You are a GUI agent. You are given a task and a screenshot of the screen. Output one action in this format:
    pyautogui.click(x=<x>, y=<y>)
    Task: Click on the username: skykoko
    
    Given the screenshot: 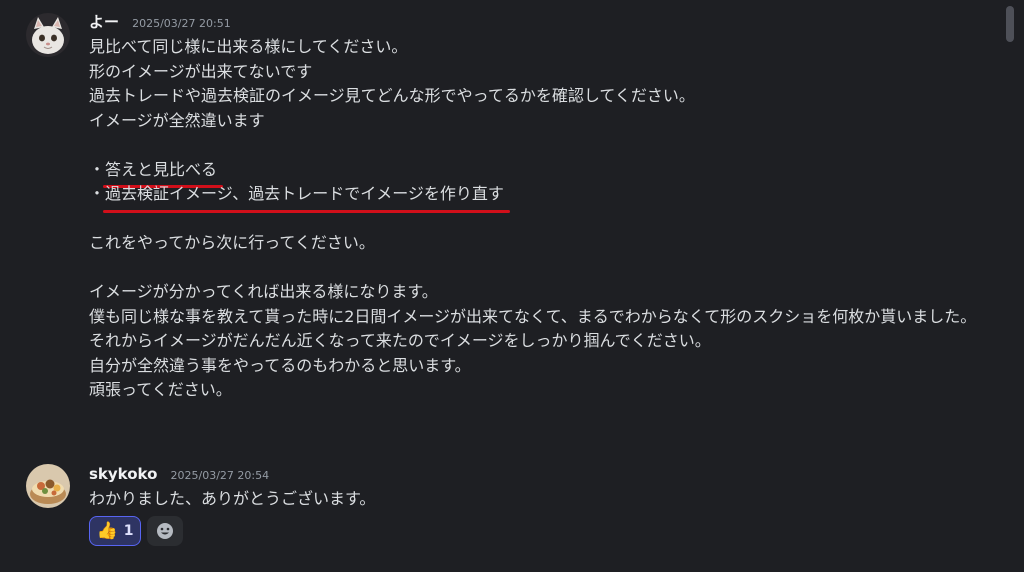 What is the action you would take?
    pyautogui.click(x=123, y=474)
    